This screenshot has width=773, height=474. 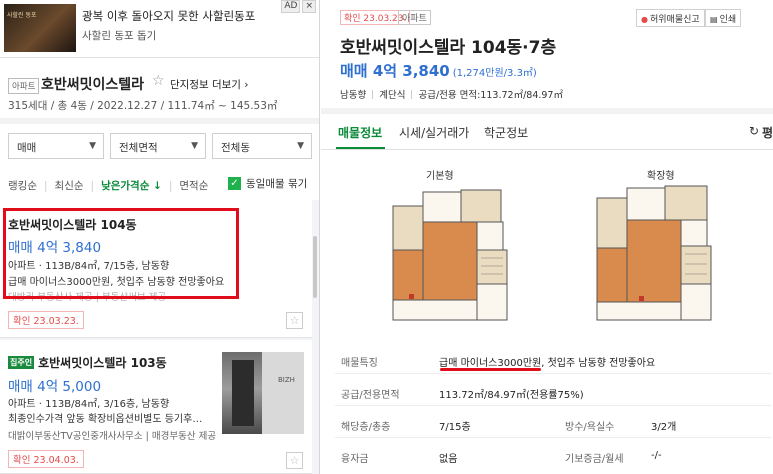 I want to click on building-select: 전체동 ▼, so click(x=262, y=146).